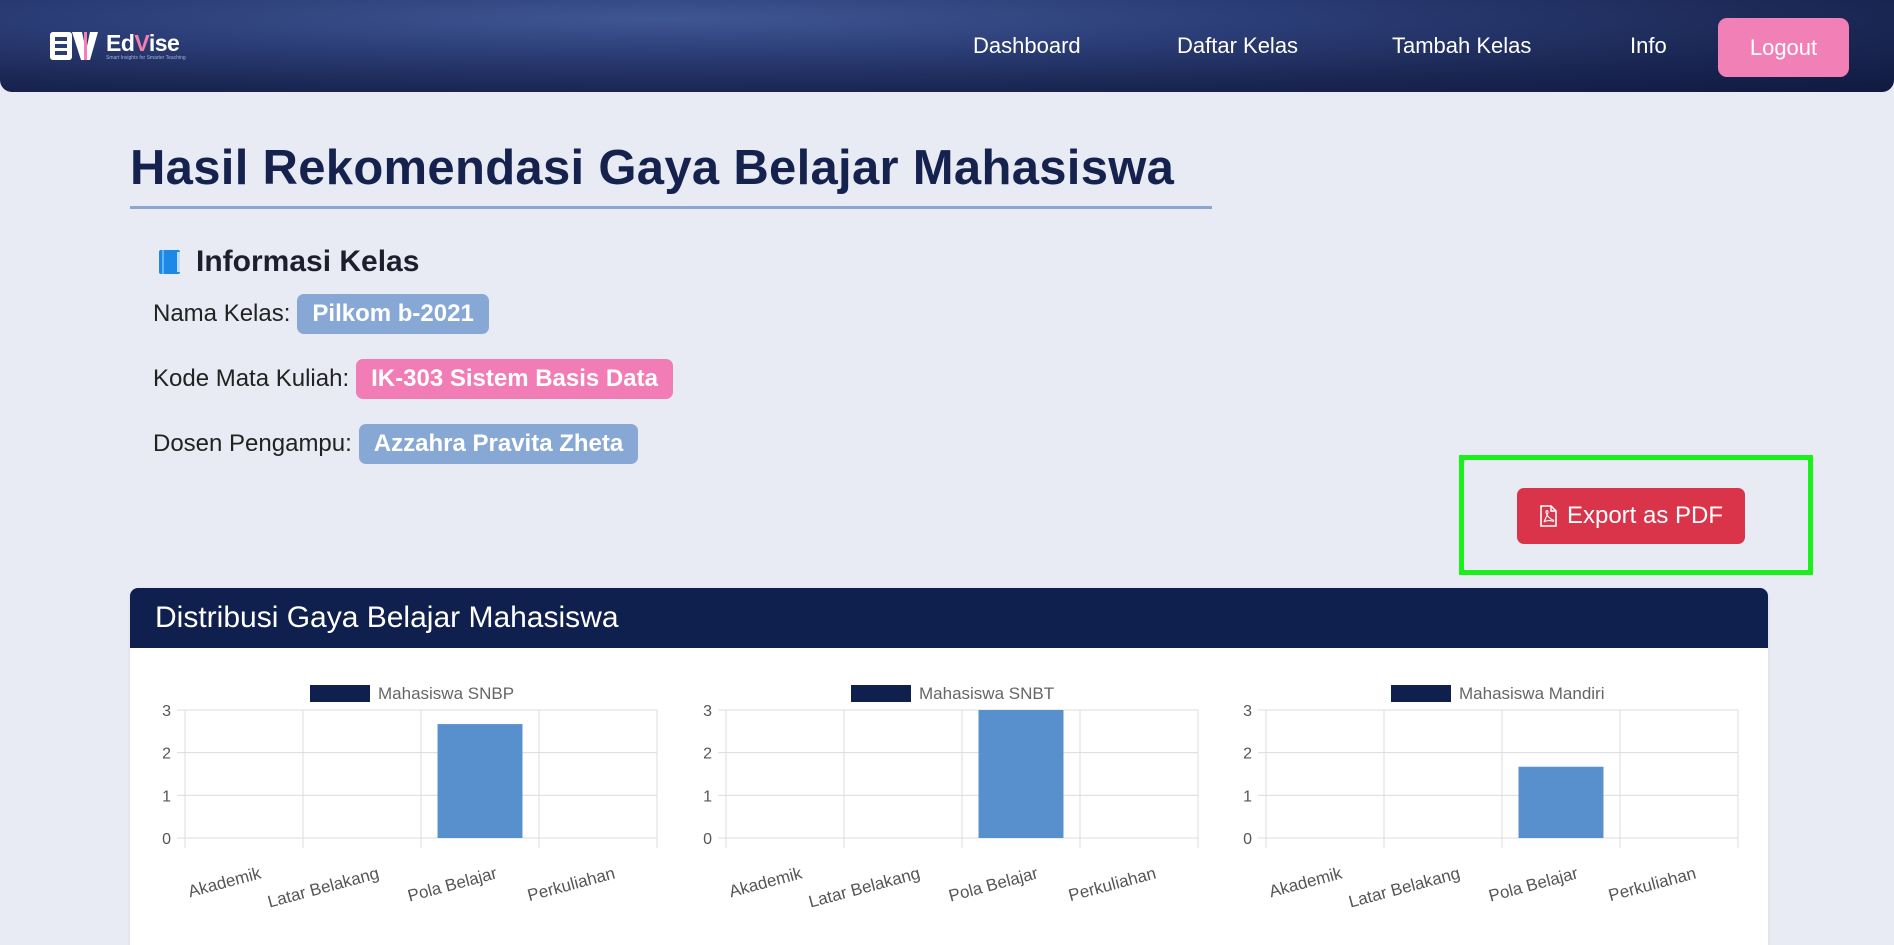 The width and height of the screenshot is (1894, 945). What do you see at coordinates (393, 314) in the screenshot?
I see `nama-kelas-badge: Pilkom b-2021` at bounding box center [393, 314].